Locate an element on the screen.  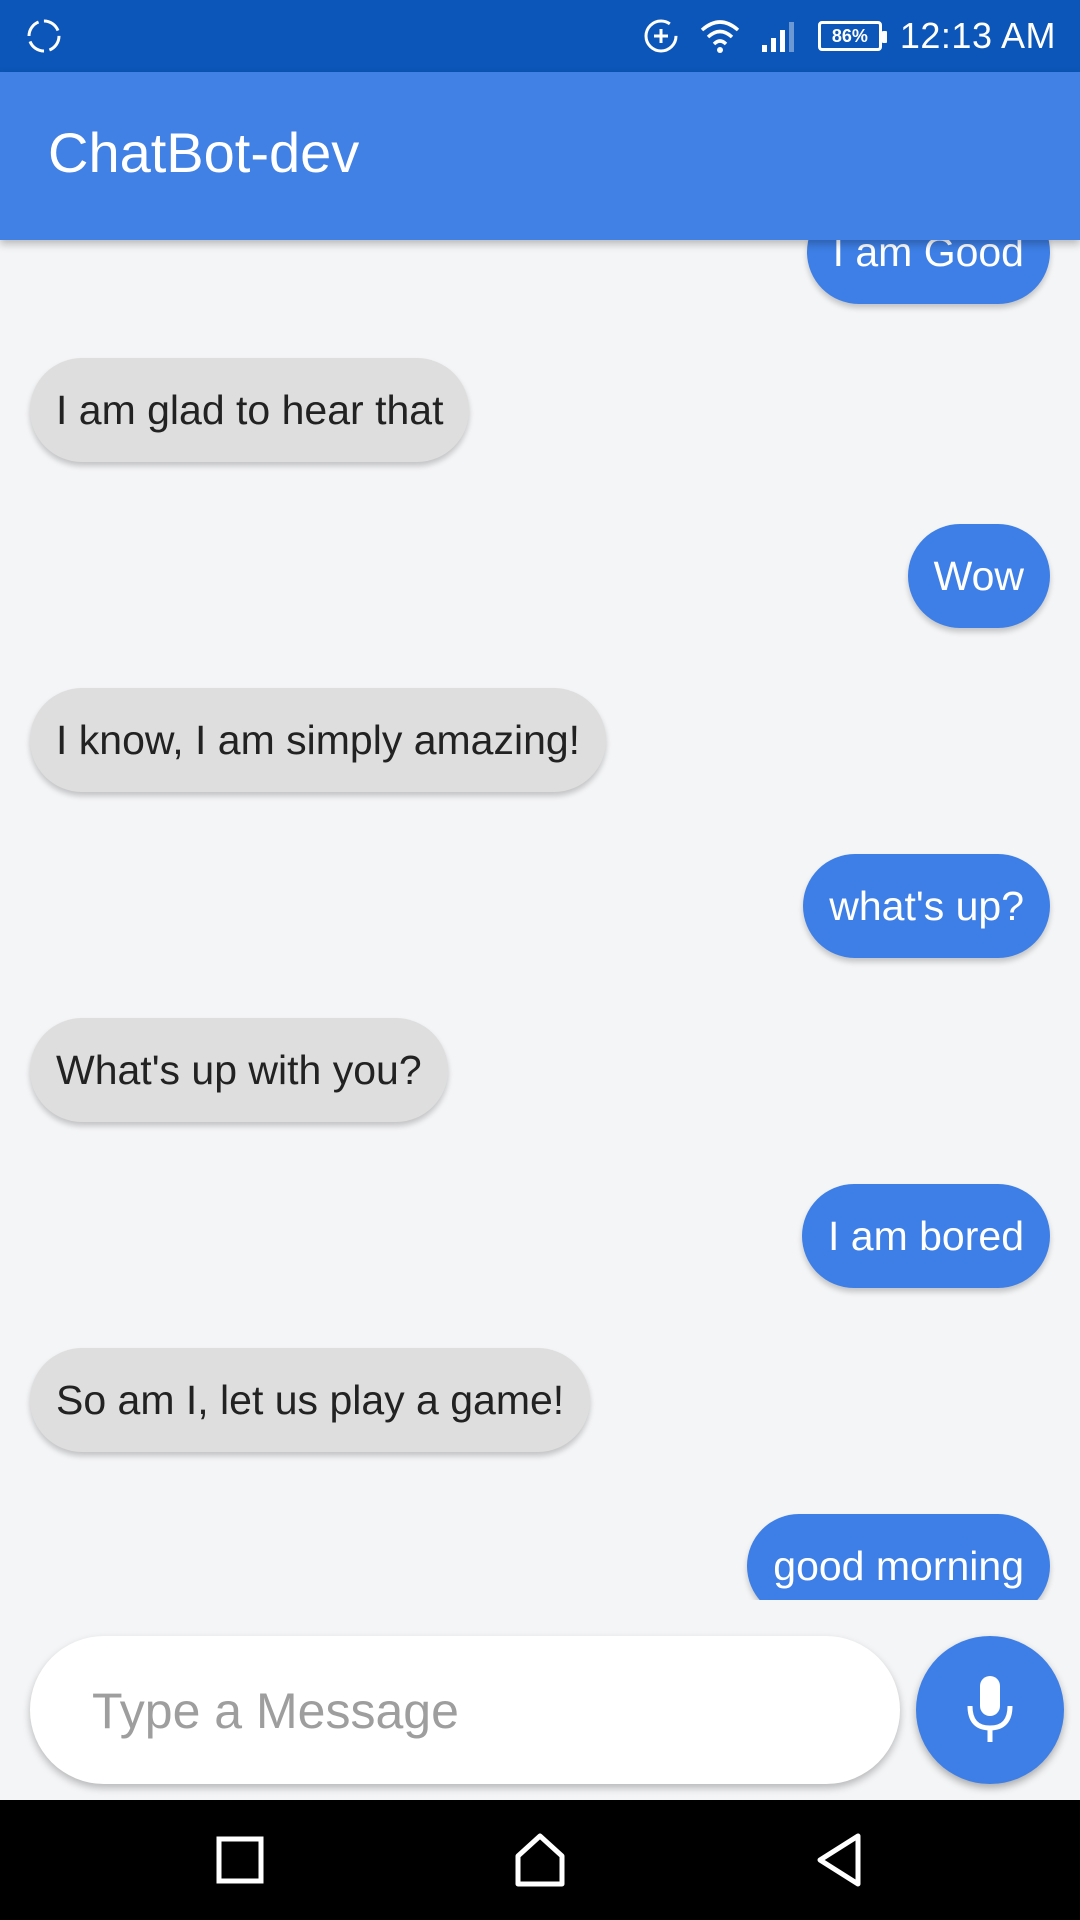
user-message: what's up? is located at coordinates (926, 906).